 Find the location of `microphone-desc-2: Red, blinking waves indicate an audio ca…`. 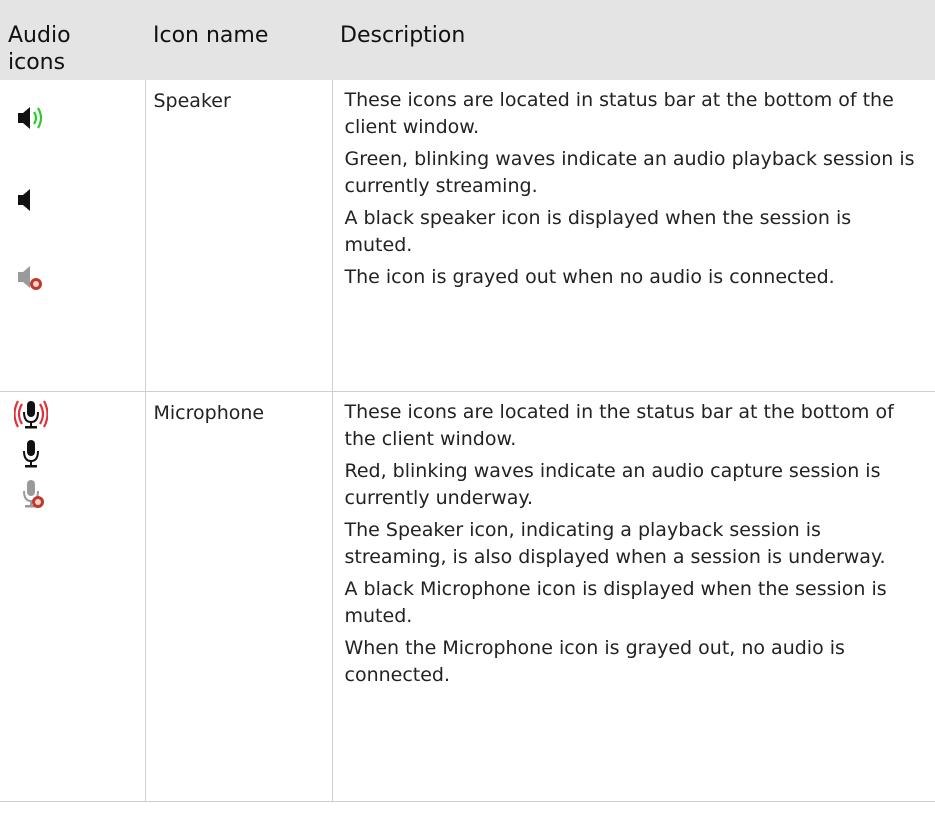

microphone-desc-2: Red, blinking waves indicate an audio ca… is located at coordinates (612, 484).